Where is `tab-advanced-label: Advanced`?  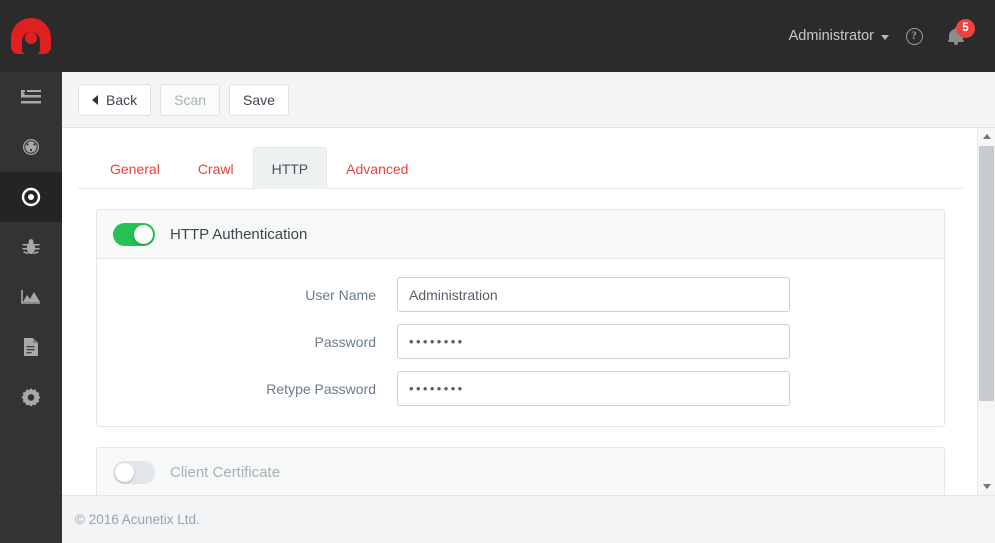
tab-advanced-label: Advanced is located at coordinates (377, 168).